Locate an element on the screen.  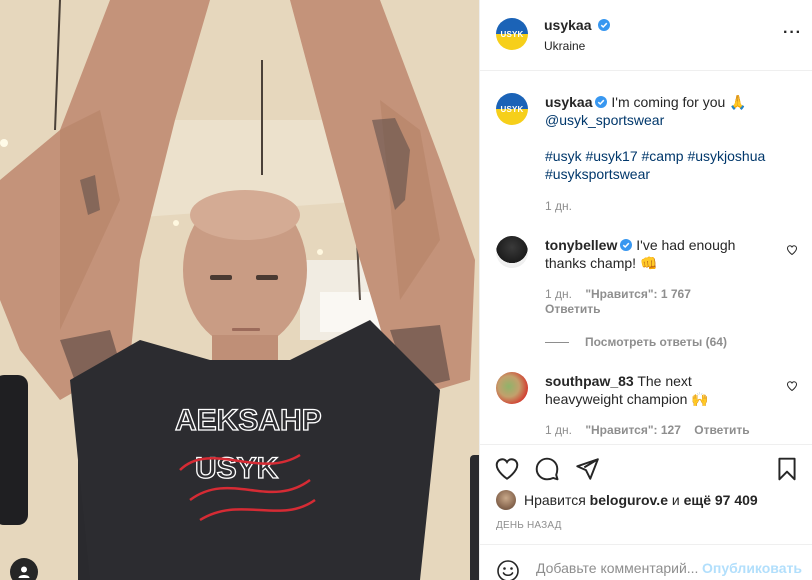
divider-line is located at coordinates (557, 343).